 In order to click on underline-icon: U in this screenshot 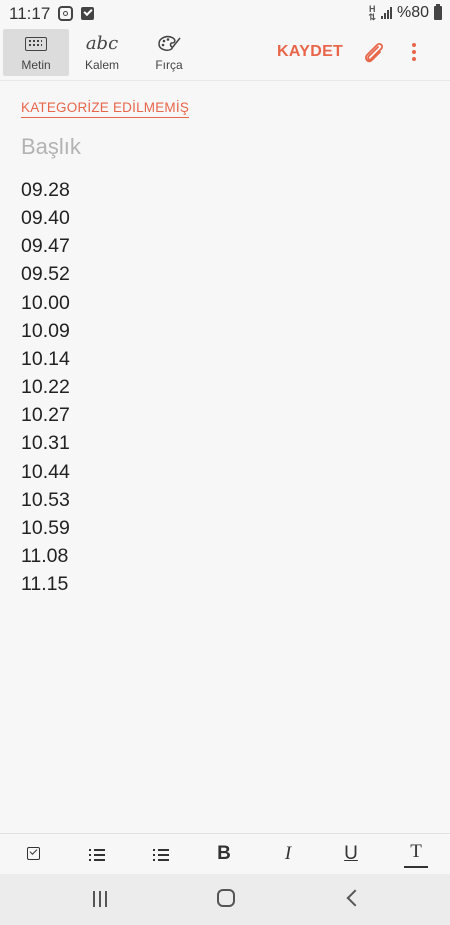, I will do `click(351, 854)`.